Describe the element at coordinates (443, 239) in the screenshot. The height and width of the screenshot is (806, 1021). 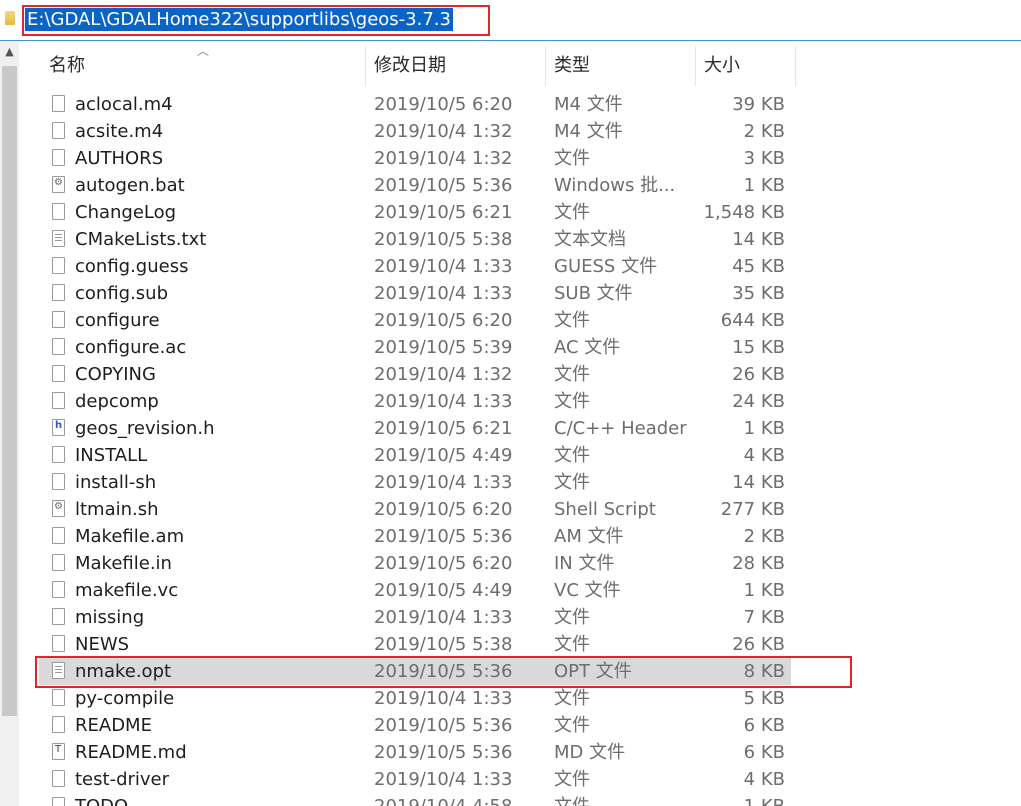
I see `file-date: 2019/10/5 5:38` at that location.